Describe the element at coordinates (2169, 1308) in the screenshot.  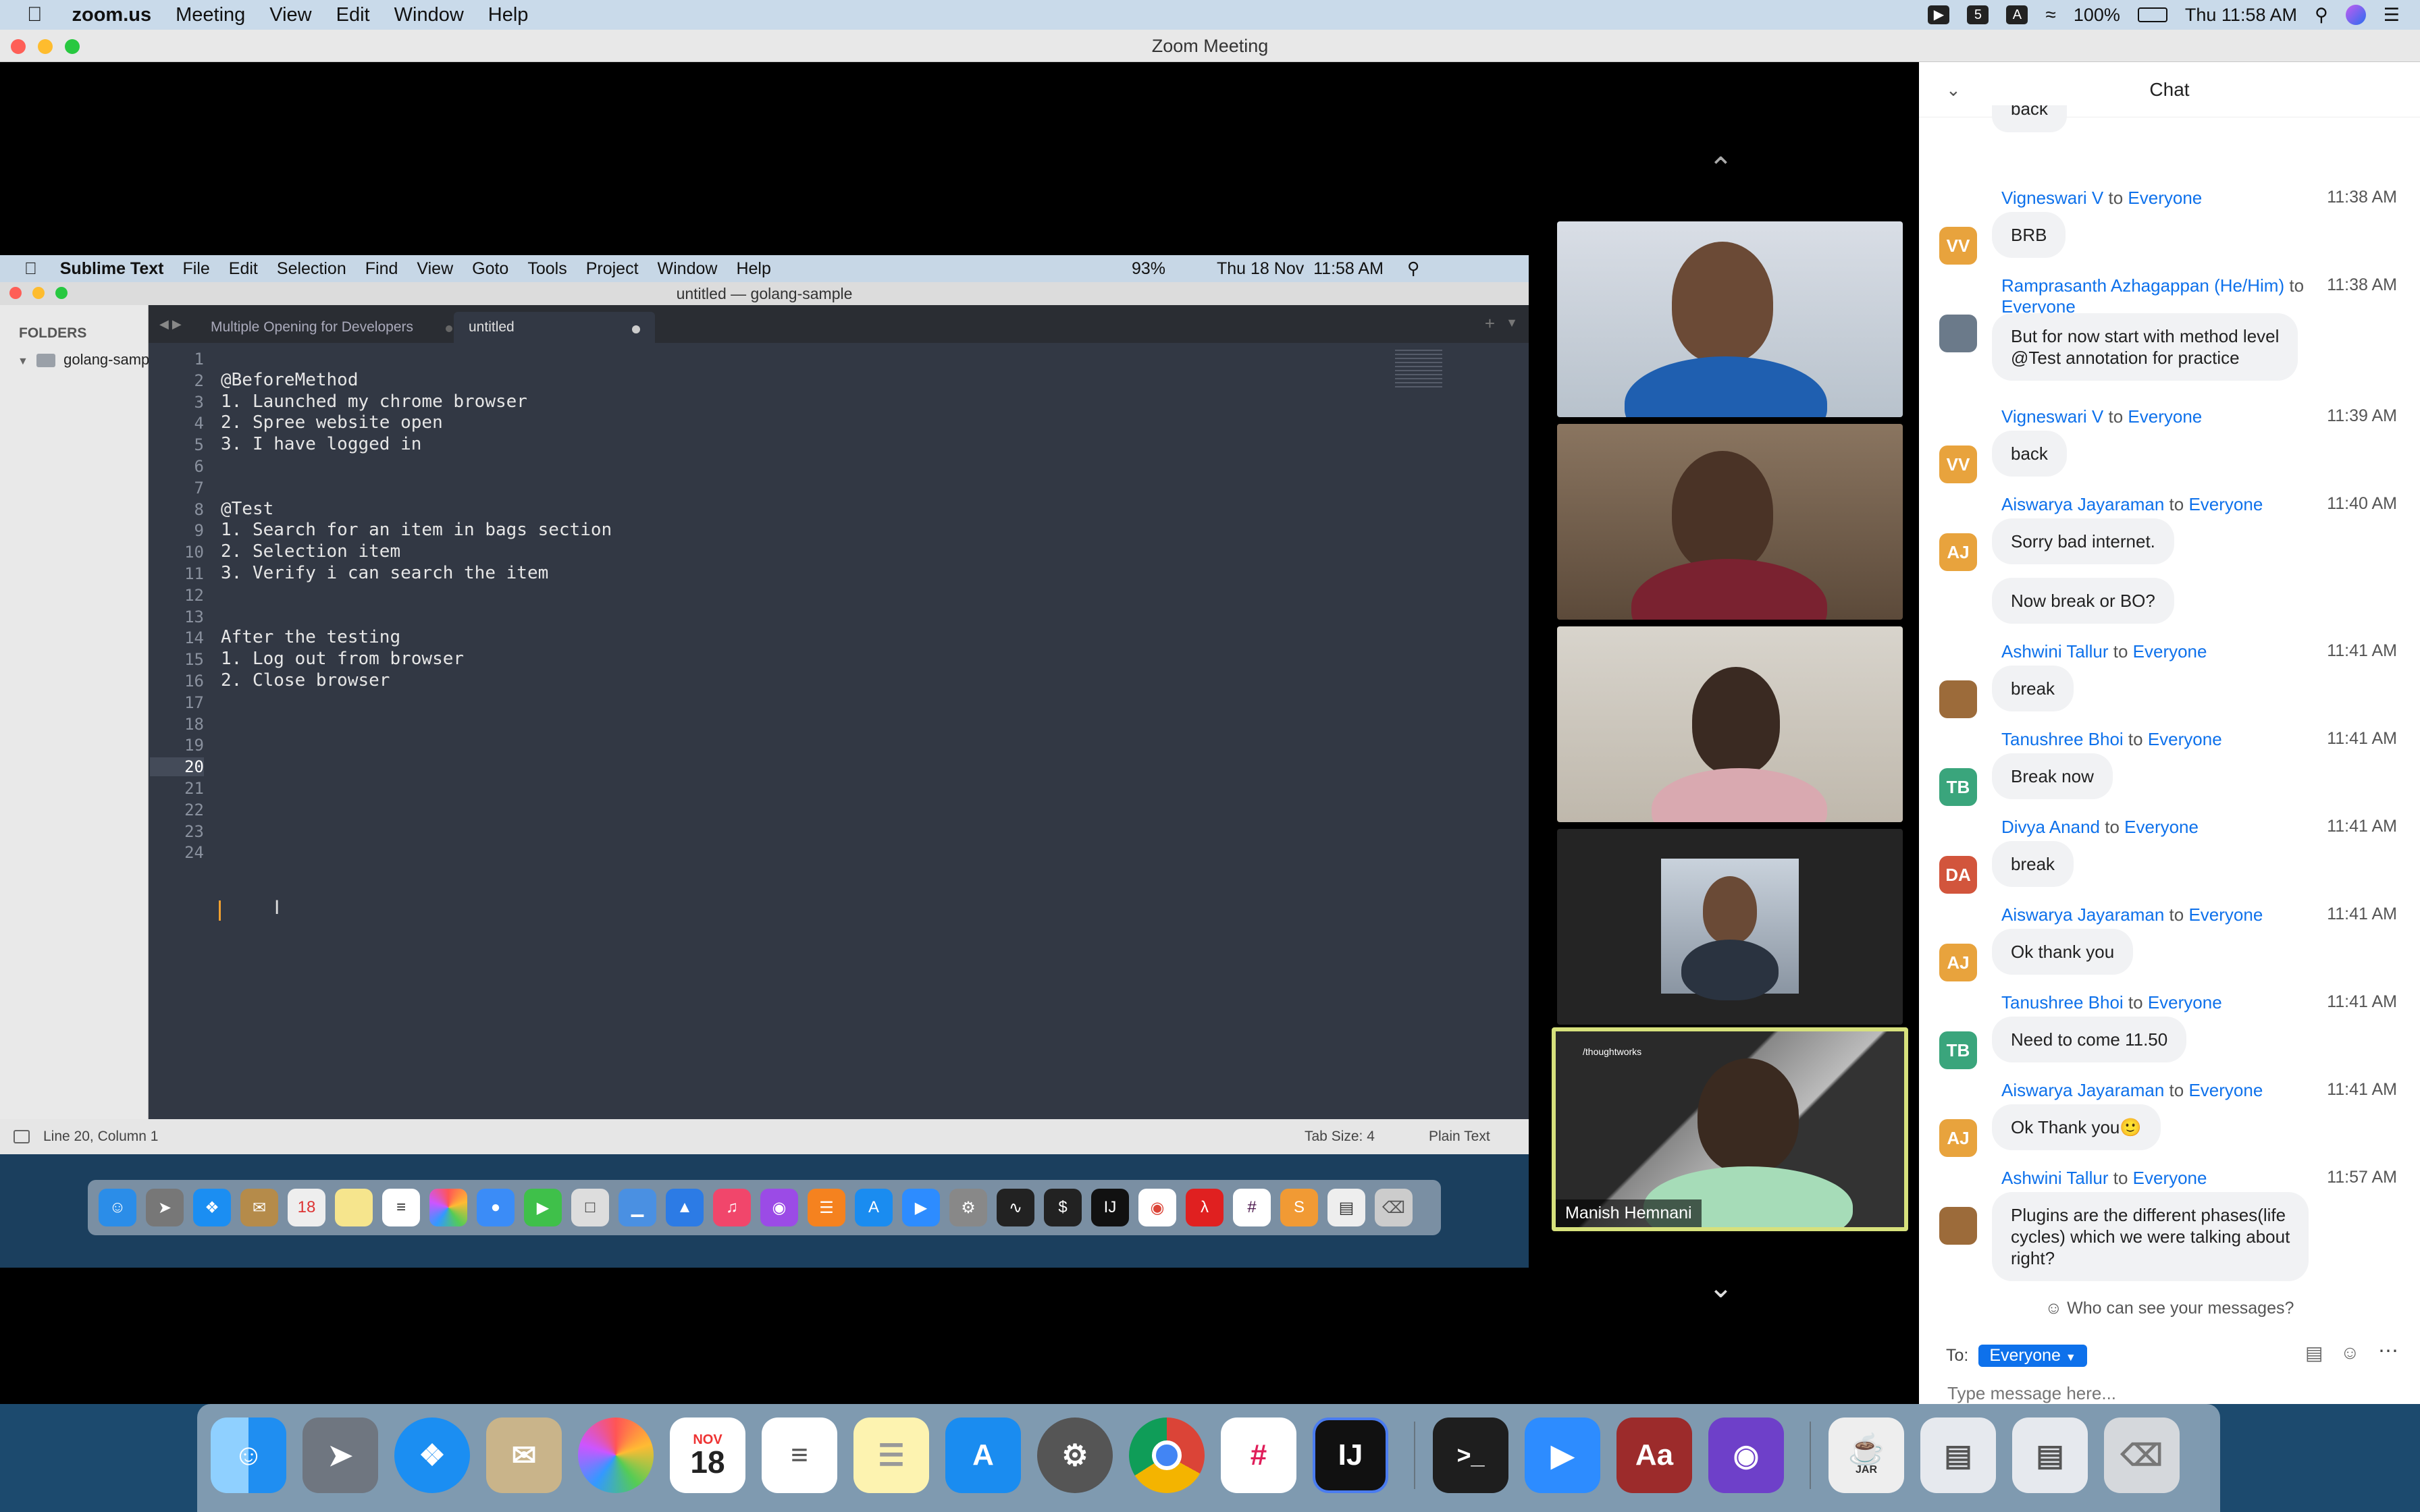
I see `visibility-note: ☺ Who can see your messages?` at that location.